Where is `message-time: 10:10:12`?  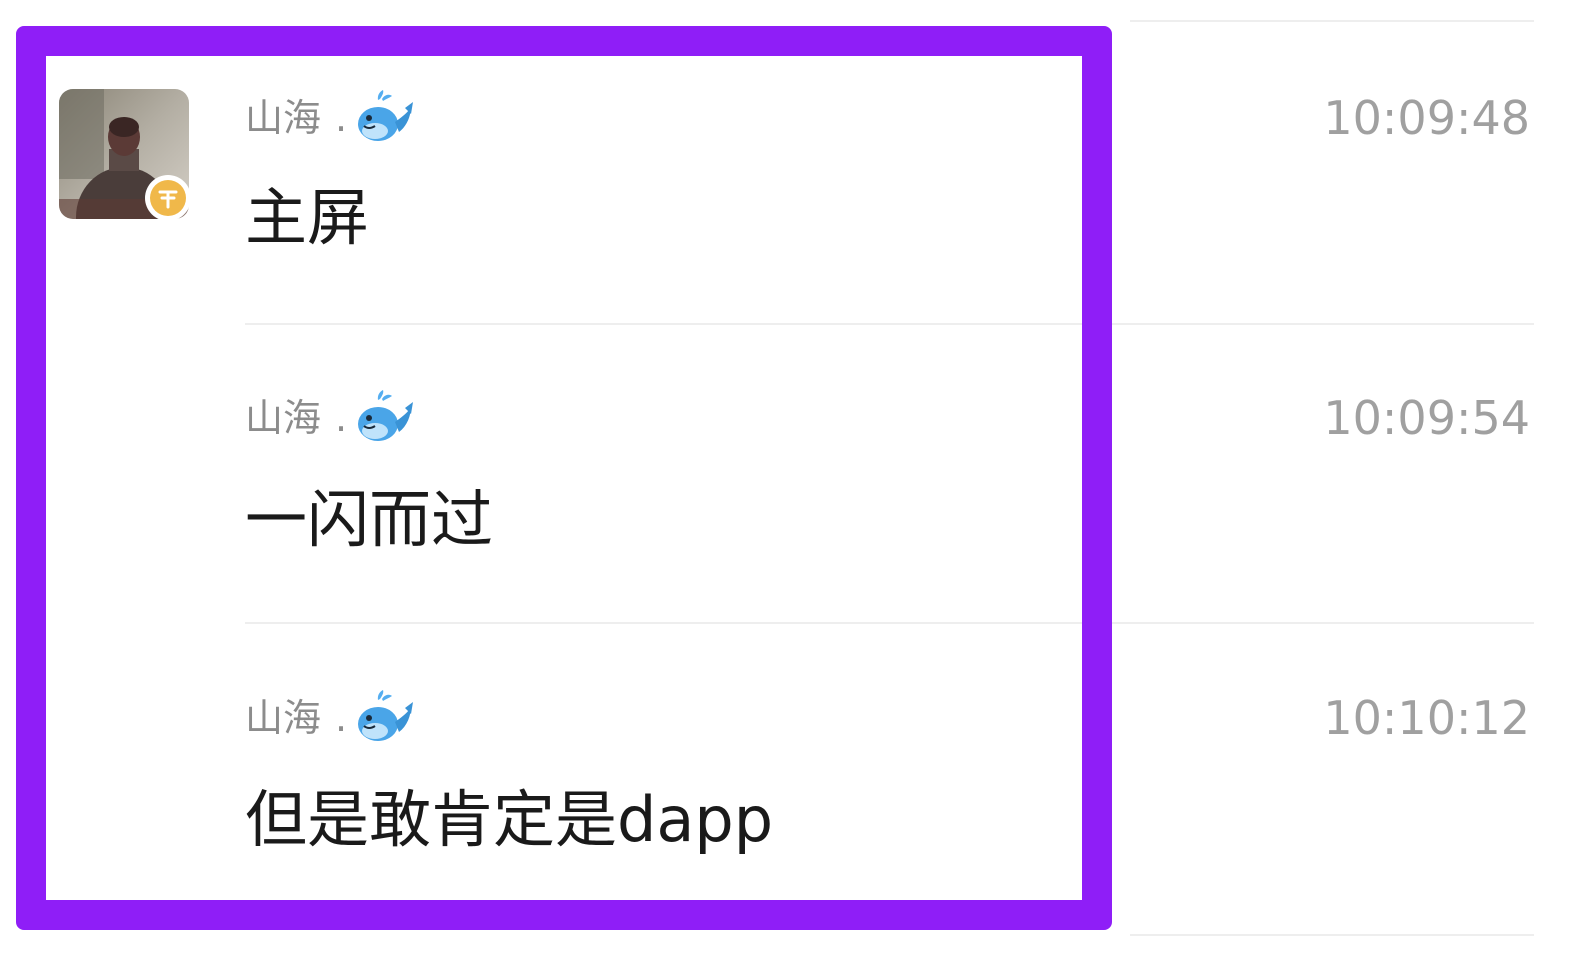
message-time: 10:10:12 is located at coordinates (1426, 718).